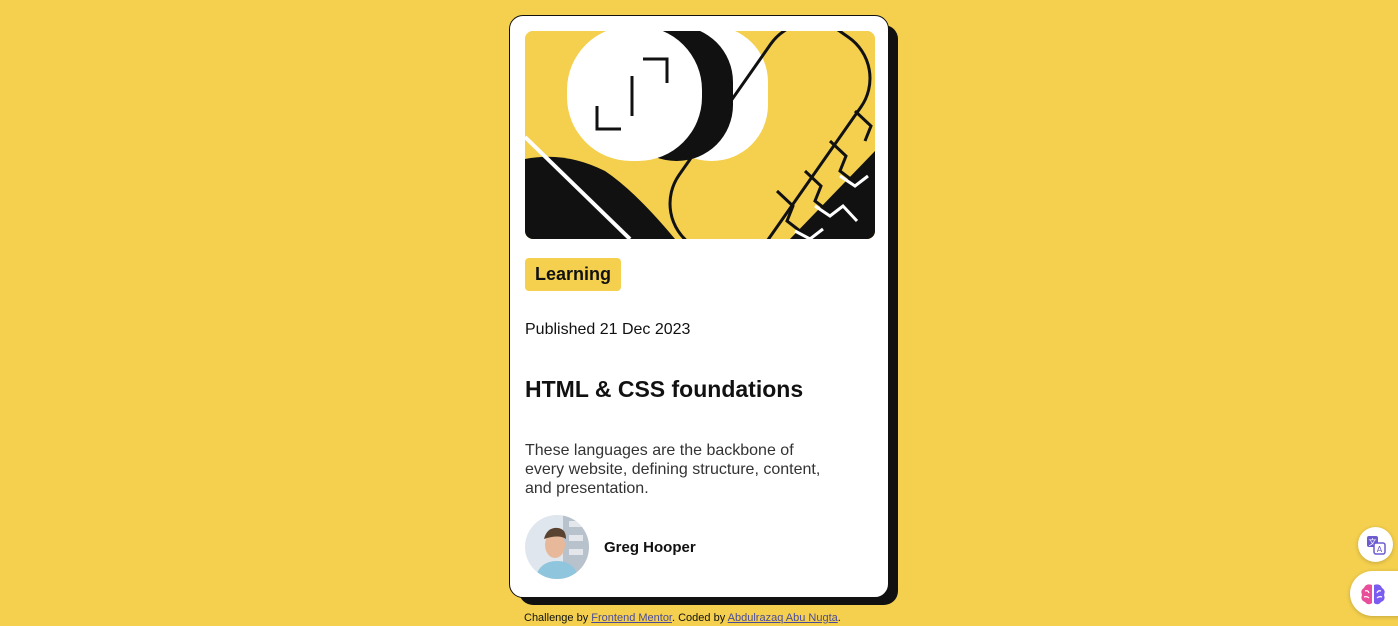  Describe the element at coordinates (608, 329) in the screenshot. I see `published-date: Published 21 Dec 2023` at that location.